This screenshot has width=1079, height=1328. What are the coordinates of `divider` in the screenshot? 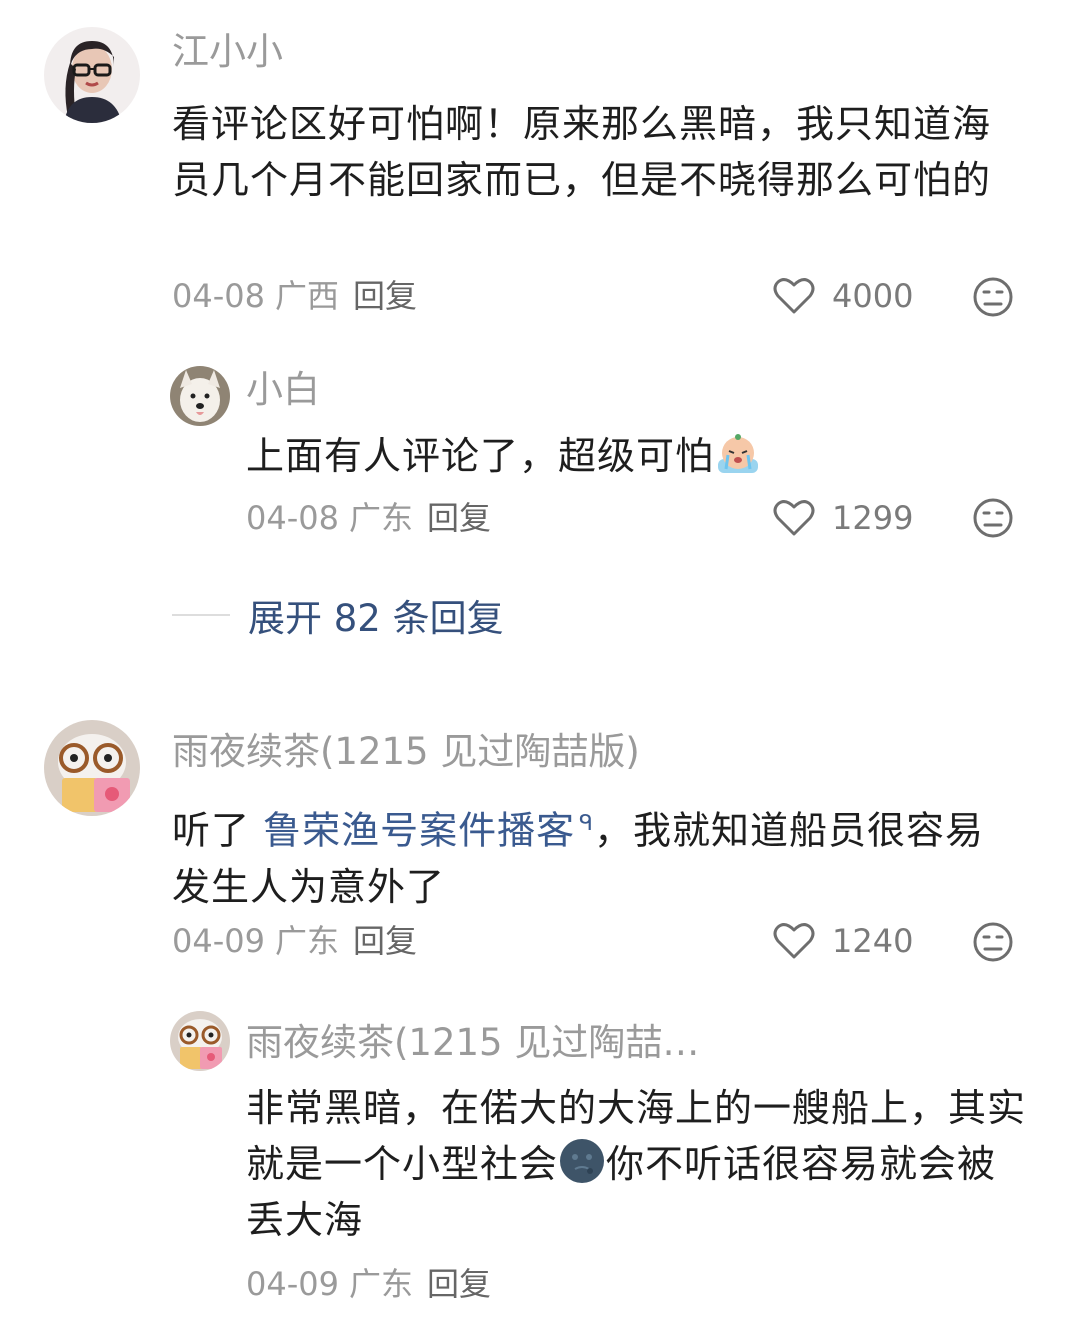 It's located at (201, 615).